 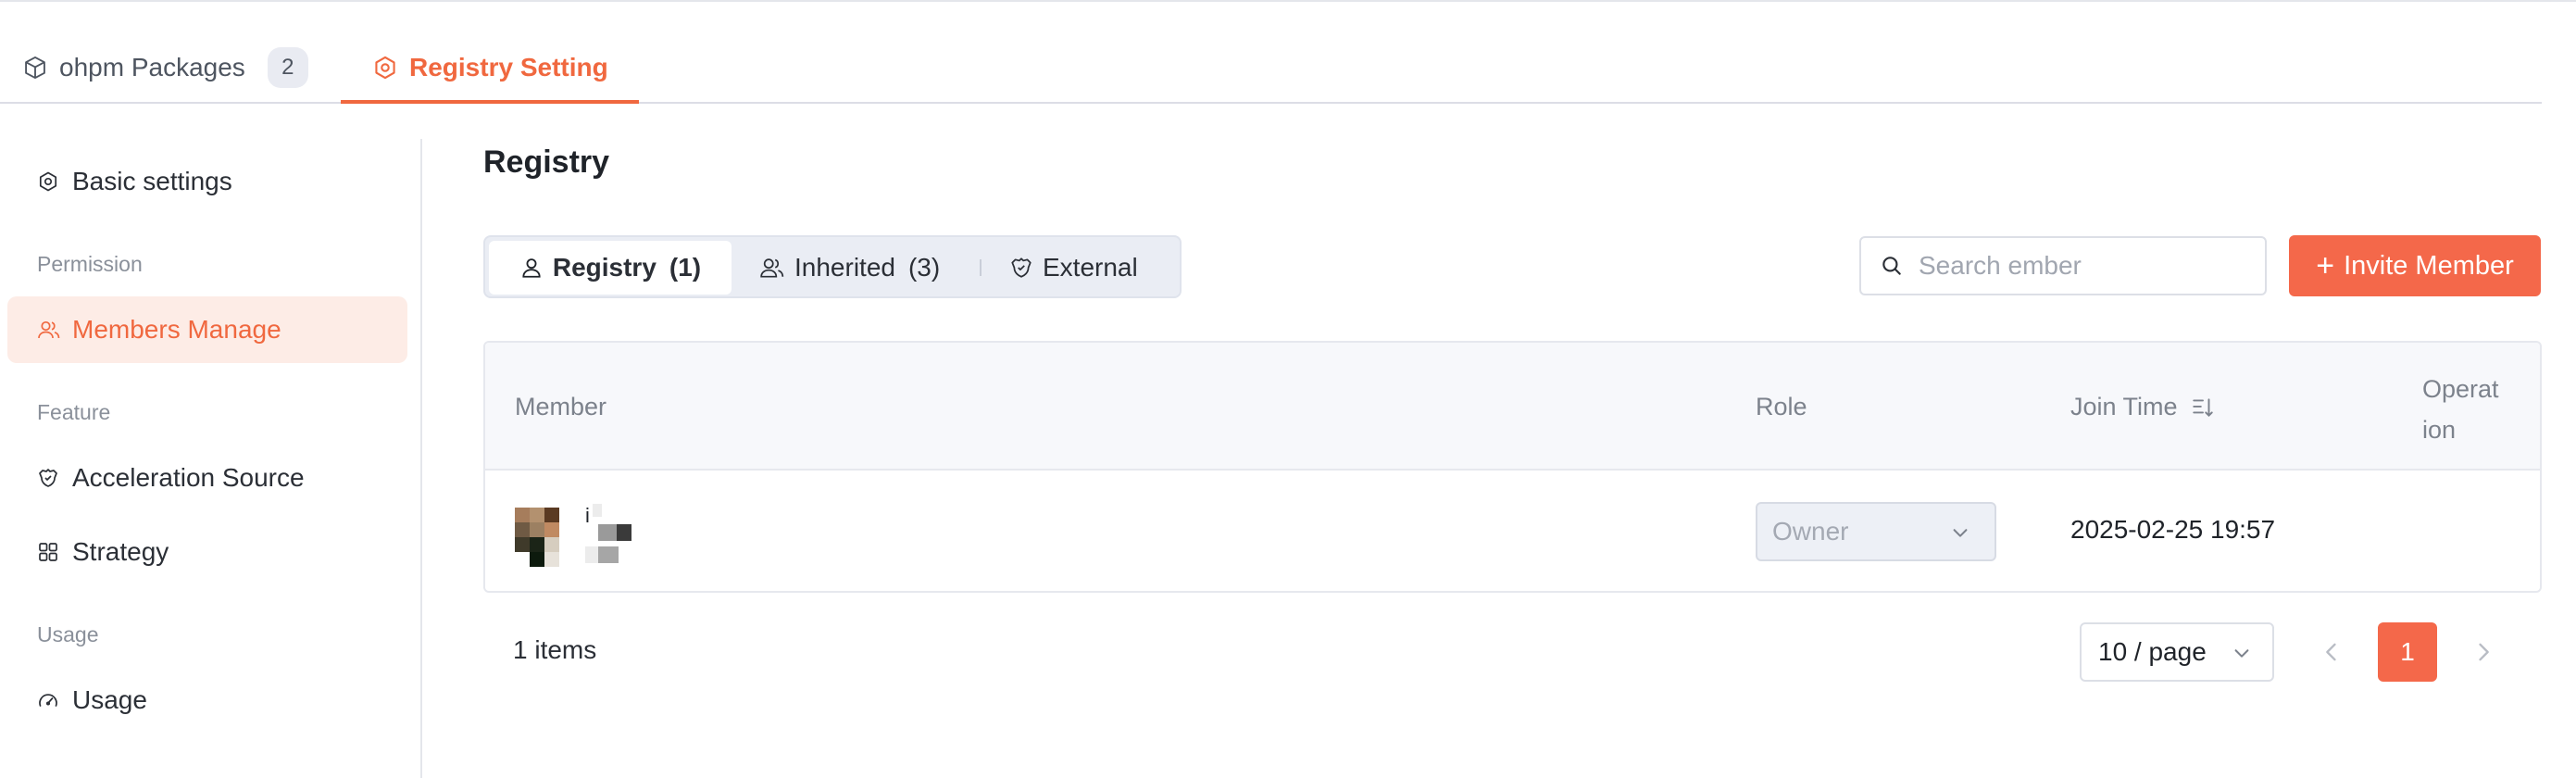 I want to click on tab-ohpm-packages: ohpm Packages 2, so click(x=165, y=67).